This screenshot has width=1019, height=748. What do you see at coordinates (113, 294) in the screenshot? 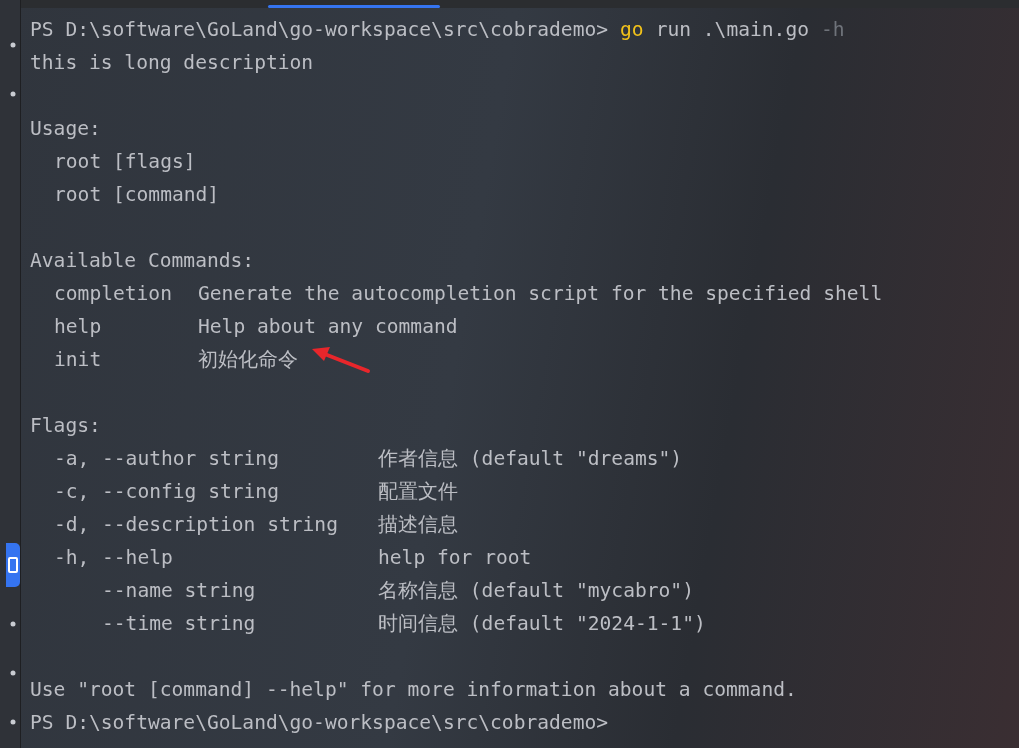
I see `command-name: completion` at bounding box center [113, 294].